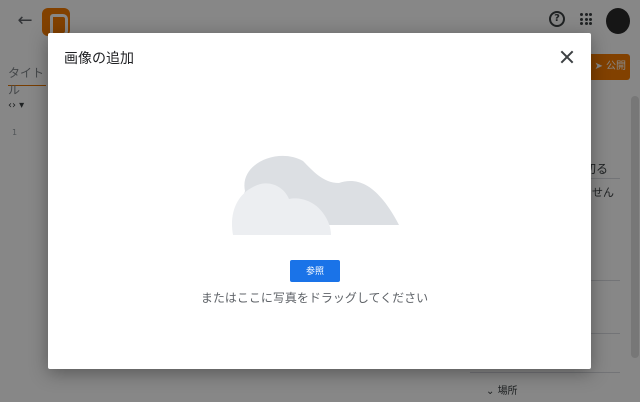 Image resolution: width=640 pixels, height=402 pixels. I want to click on drop-hint-text: またはここに写真をドラッグしてください, so click(314, 298).